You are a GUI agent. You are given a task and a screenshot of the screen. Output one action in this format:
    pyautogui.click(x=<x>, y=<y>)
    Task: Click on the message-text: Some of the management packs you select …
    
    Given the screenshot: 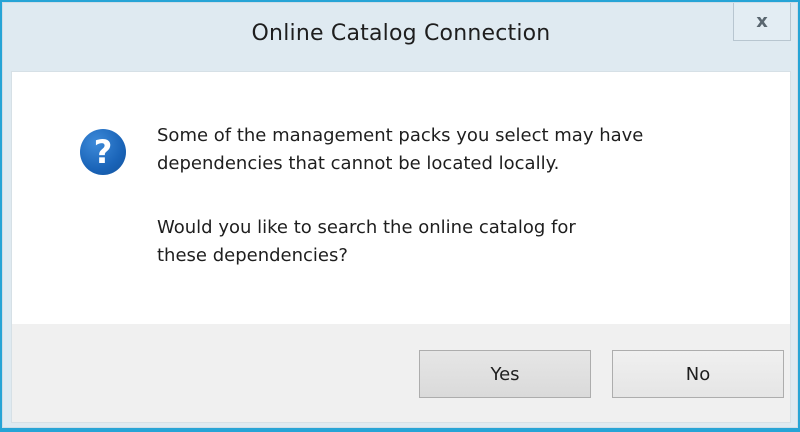 What is the action you would take?
    pyautogui.click(x=457, y=150)
    